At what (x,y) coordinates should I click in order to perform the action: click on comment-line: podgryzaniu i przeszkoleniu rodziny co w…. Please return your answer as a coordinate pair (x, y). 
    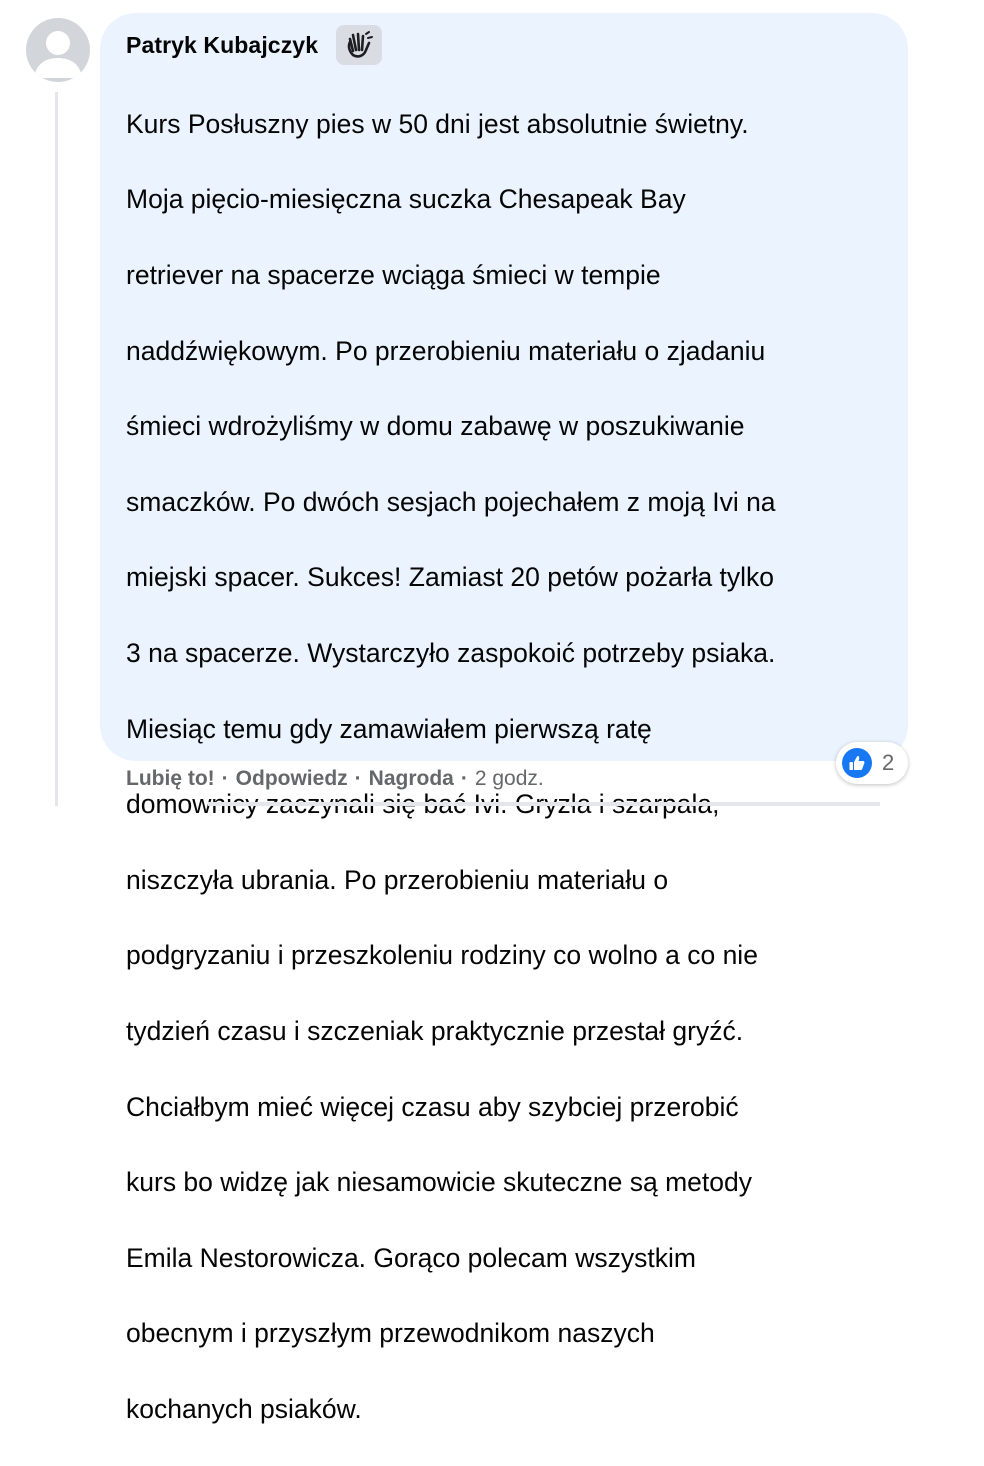
    Looking at the image, I should click on (442, 955).